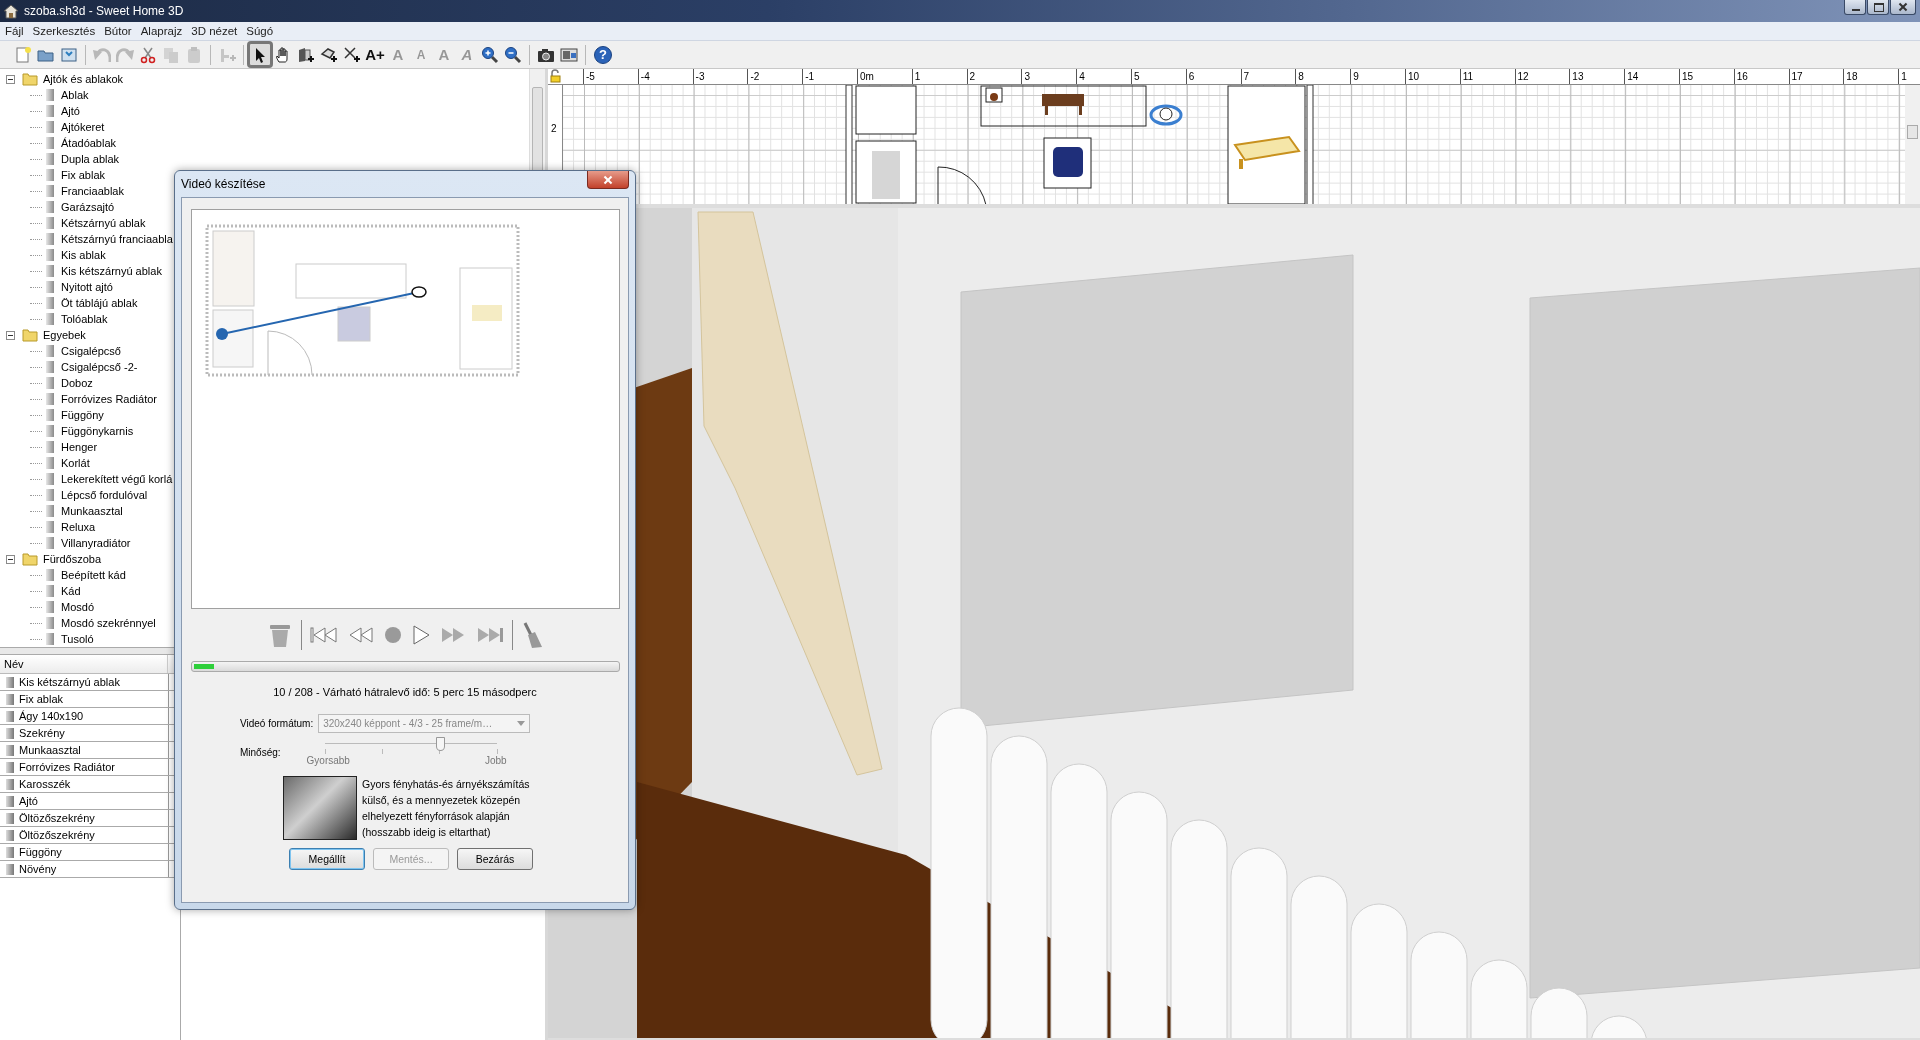  Describe the element at coordinates (1487, 76) in the screenshot. I see `ruler-label: 11` at that location.